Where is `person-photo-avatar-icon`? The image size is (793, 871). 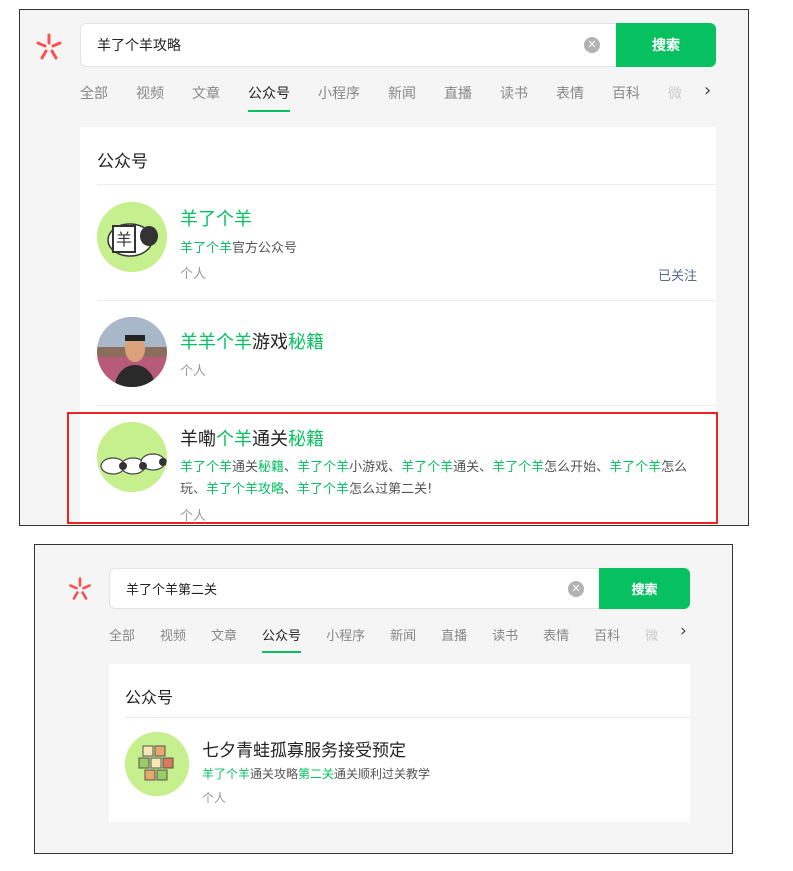 person-photo-avatar-icon is located at coordinates (132, 352).